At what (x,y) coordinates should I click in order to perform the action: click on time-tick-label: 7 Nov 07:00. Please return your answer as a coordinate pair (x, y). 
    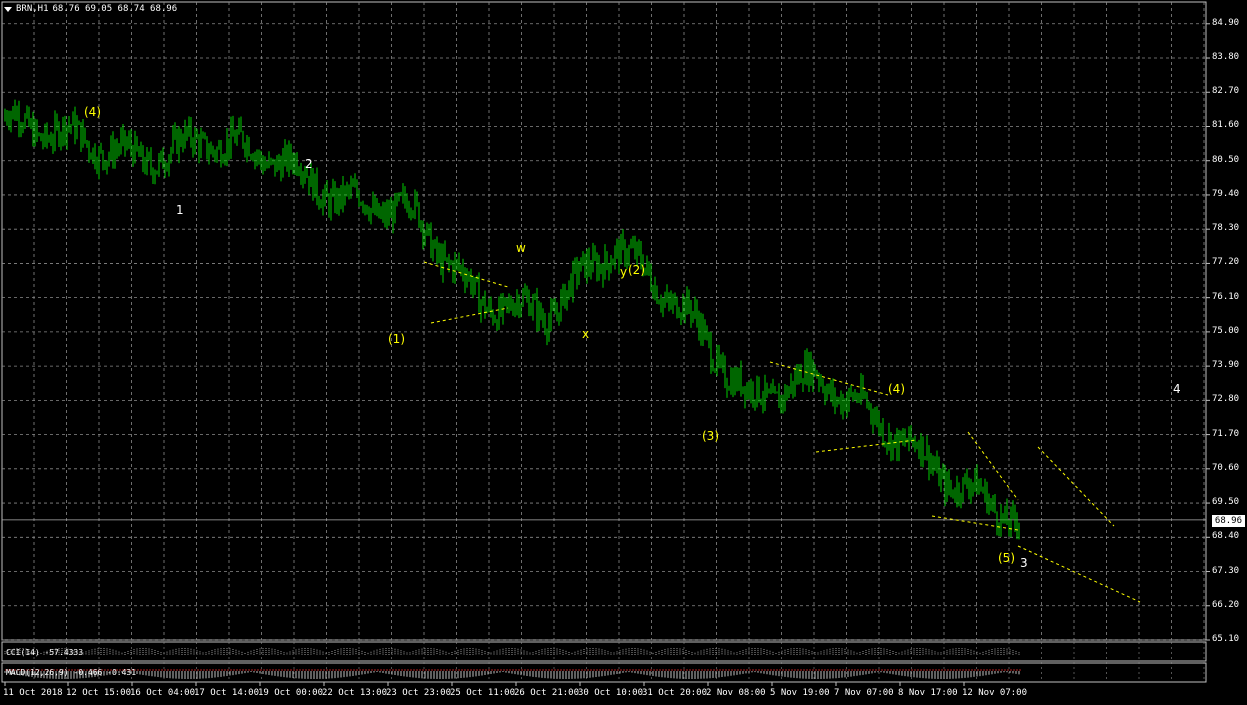
    Looking at the image, I should click on (864, 693).